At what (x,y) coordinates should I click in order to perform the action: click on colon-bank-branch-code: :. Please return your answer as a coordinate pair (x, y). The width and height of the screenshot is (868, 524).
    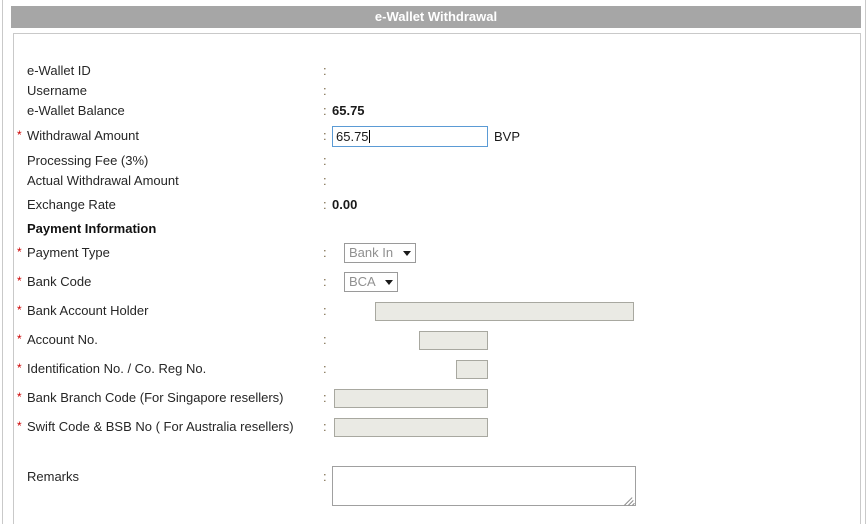
    Looking at the image, I should click on (325, 397).